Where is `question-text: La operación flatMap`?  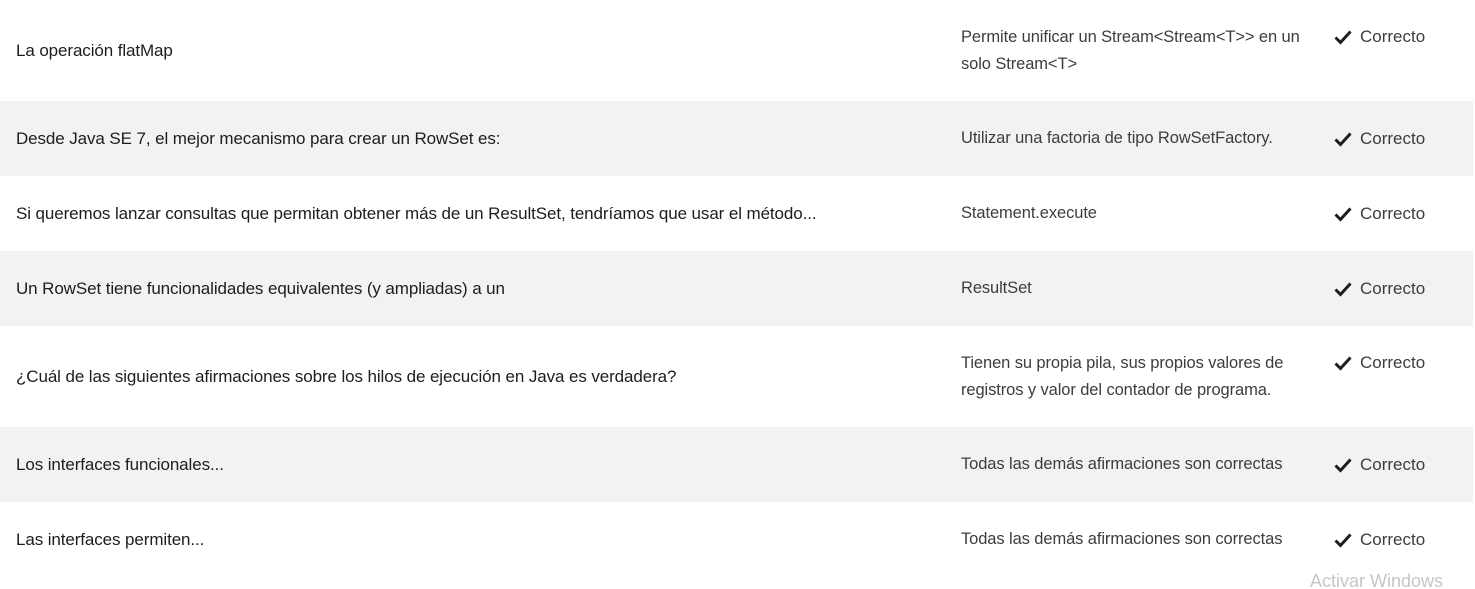
question-text: La operación flatMap is located at coordinates (94, 50).